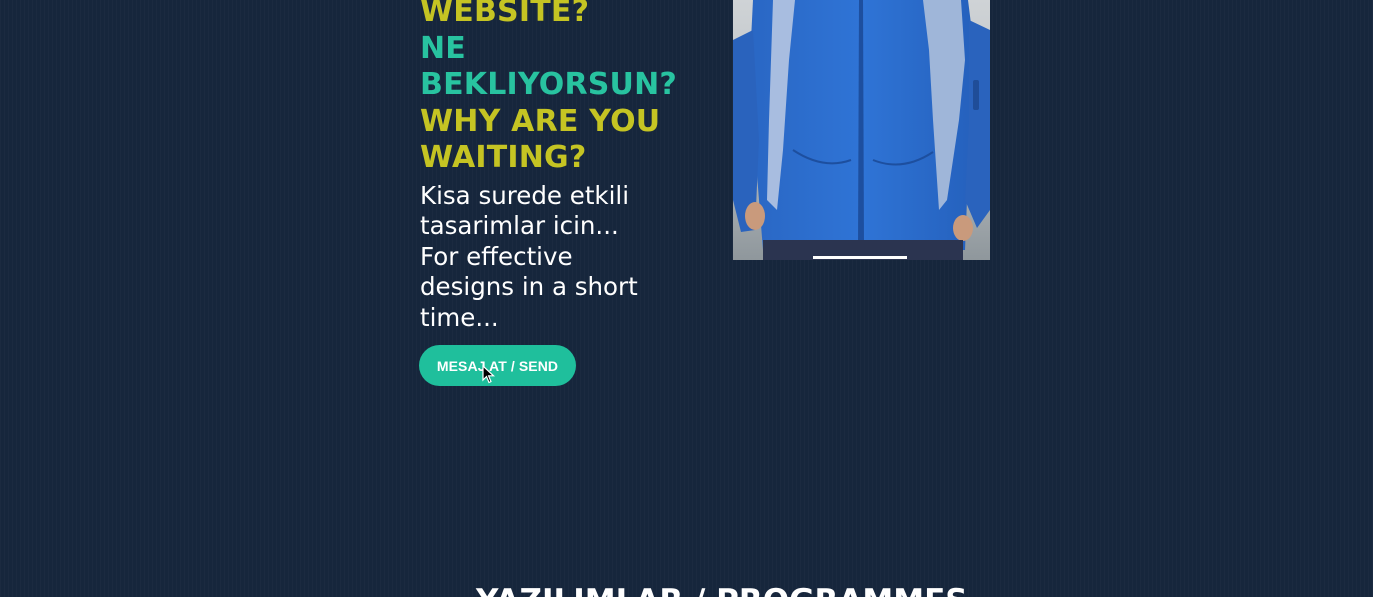 Image resolution: width=1373 pixels, height=597 pixels. I want to click on person-in-blue-jacket-photo, so click(861, 130).